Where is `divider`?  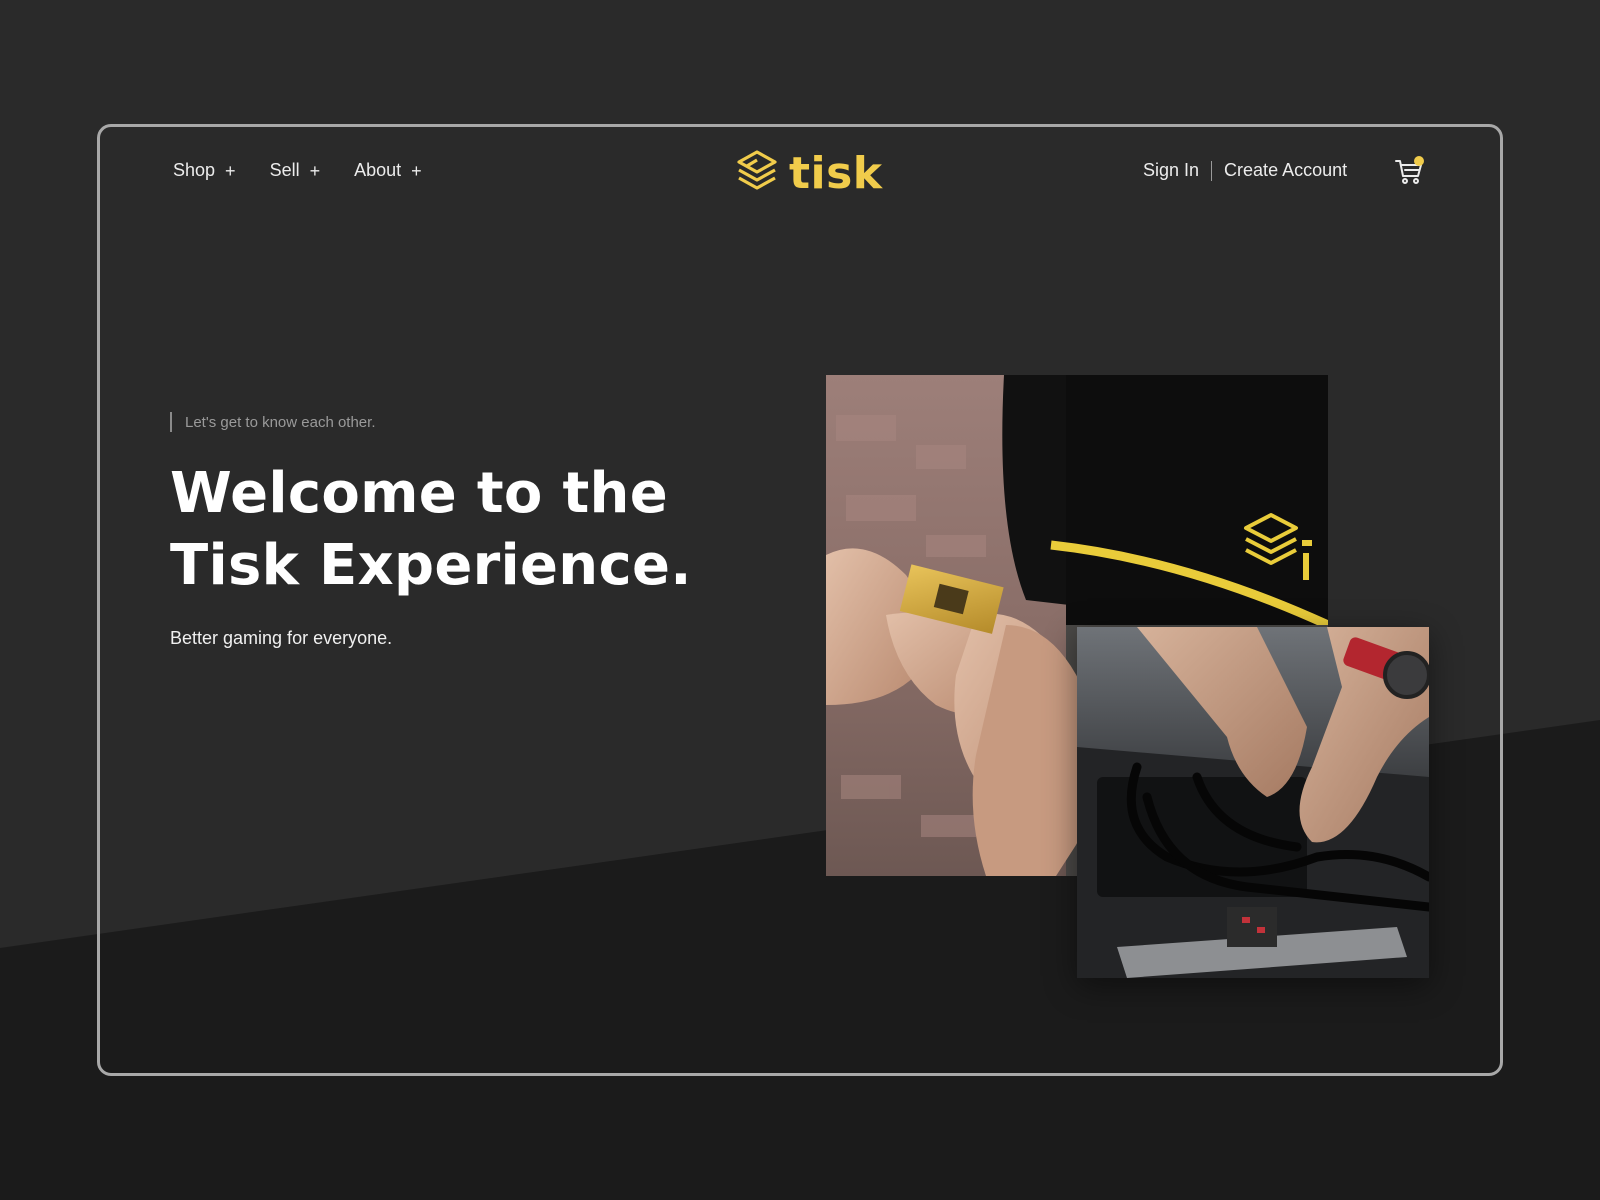 divider is located at coordinates (1212, 170).